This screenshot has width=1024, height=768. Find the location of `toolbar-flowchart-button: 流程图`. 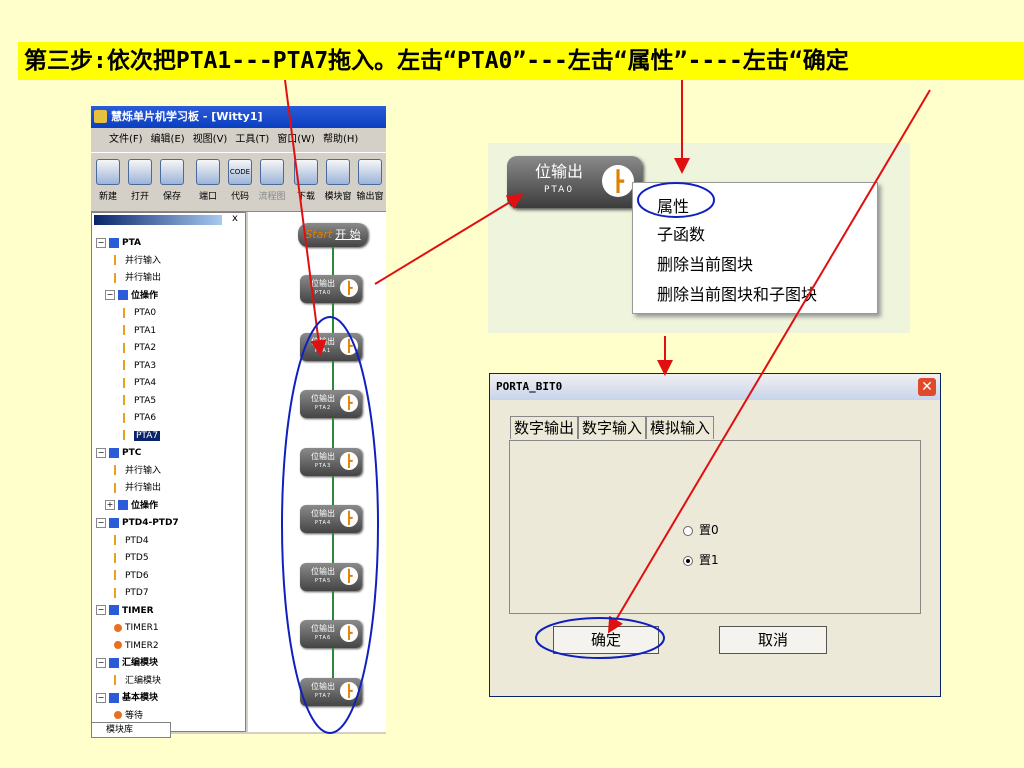

toolbar-flowchart-button: 流程图 is located at coordinates (272, 182).